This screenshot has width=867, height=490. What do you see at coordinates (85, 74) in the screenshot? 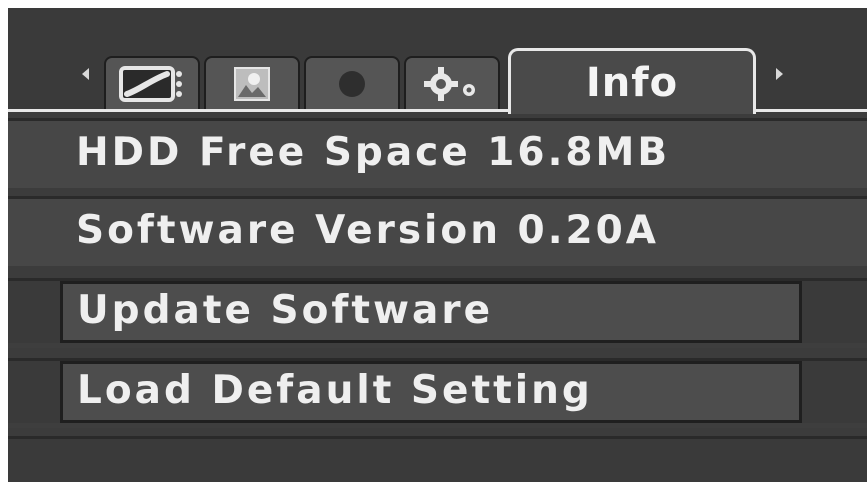
I see `arrow-left-icon` at bounding box center [85, 74].